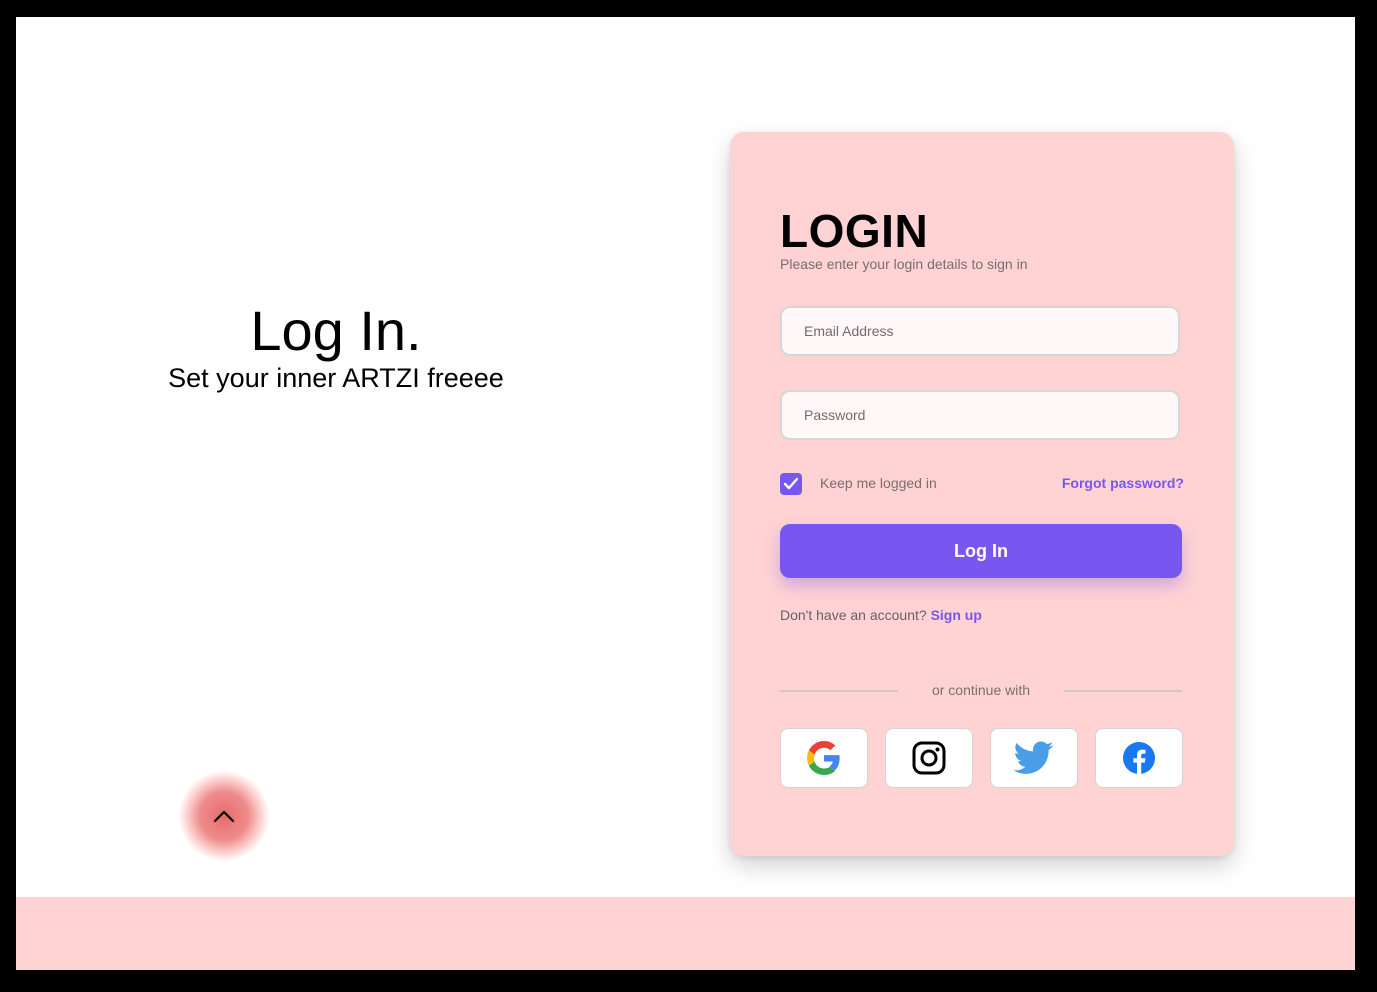  I want to click on signup-link: Sign up, so click(956, 615).